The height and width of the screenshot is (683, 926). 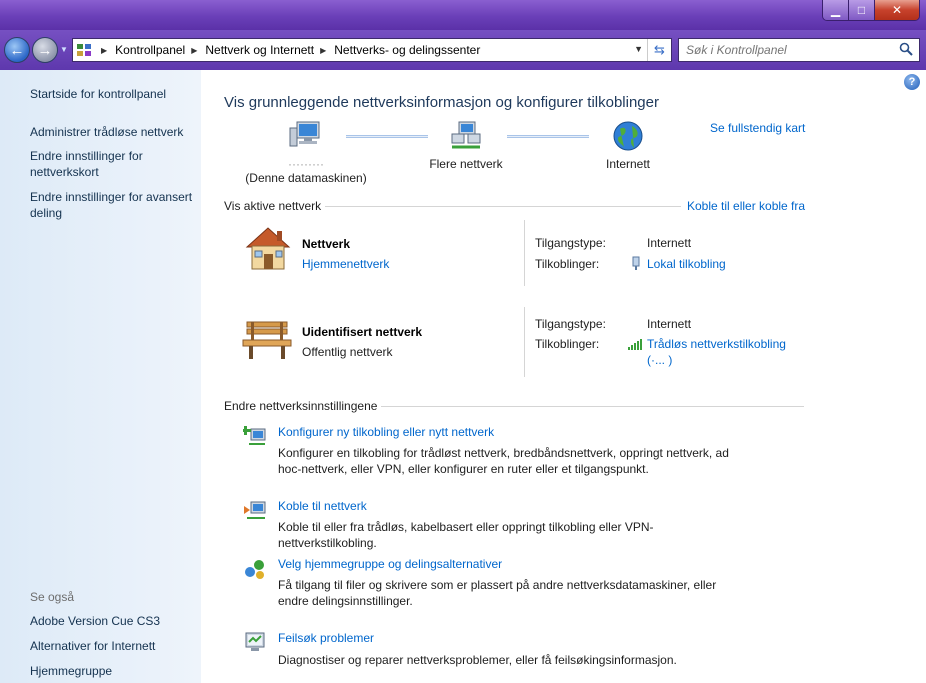 I want to click on bench-icon, so click(x=267, y=340).